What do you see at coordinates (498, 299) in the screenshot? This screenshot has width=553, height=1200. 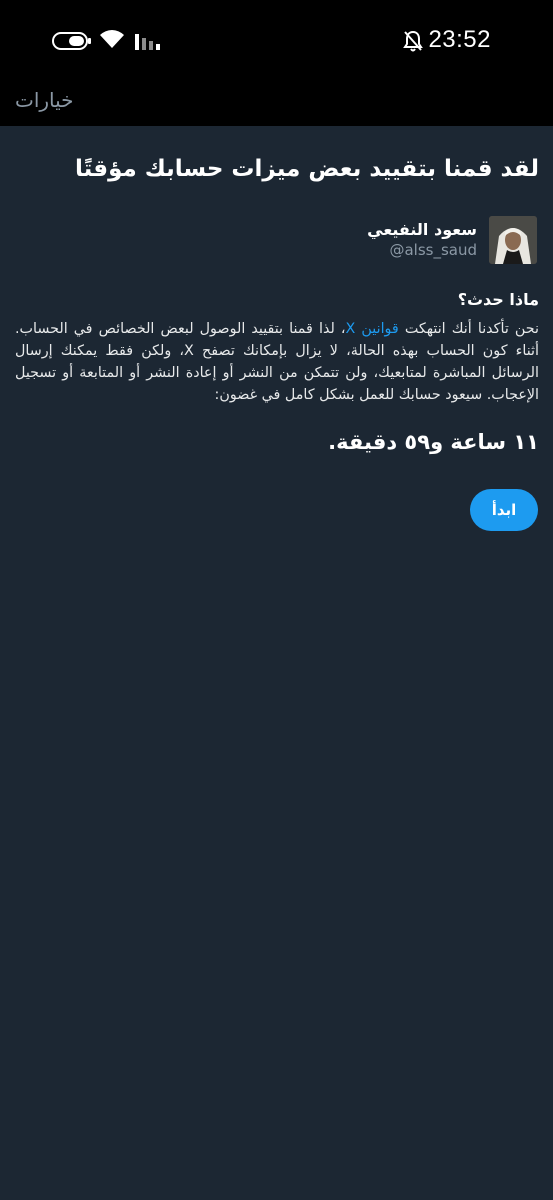 I see `section-title: ماذا حدث؟` at bounding box center [498, 299].